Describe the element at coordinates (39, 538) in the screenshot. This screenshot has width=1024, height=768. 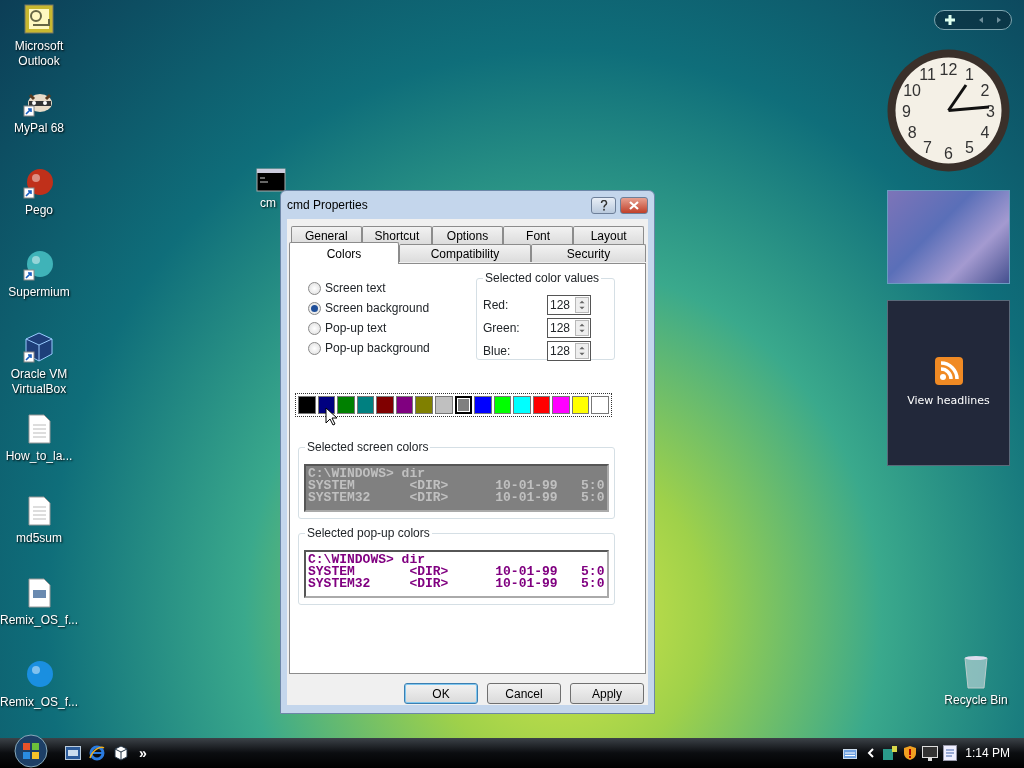
I see `desktop-icon-label: md5sum` at that location.